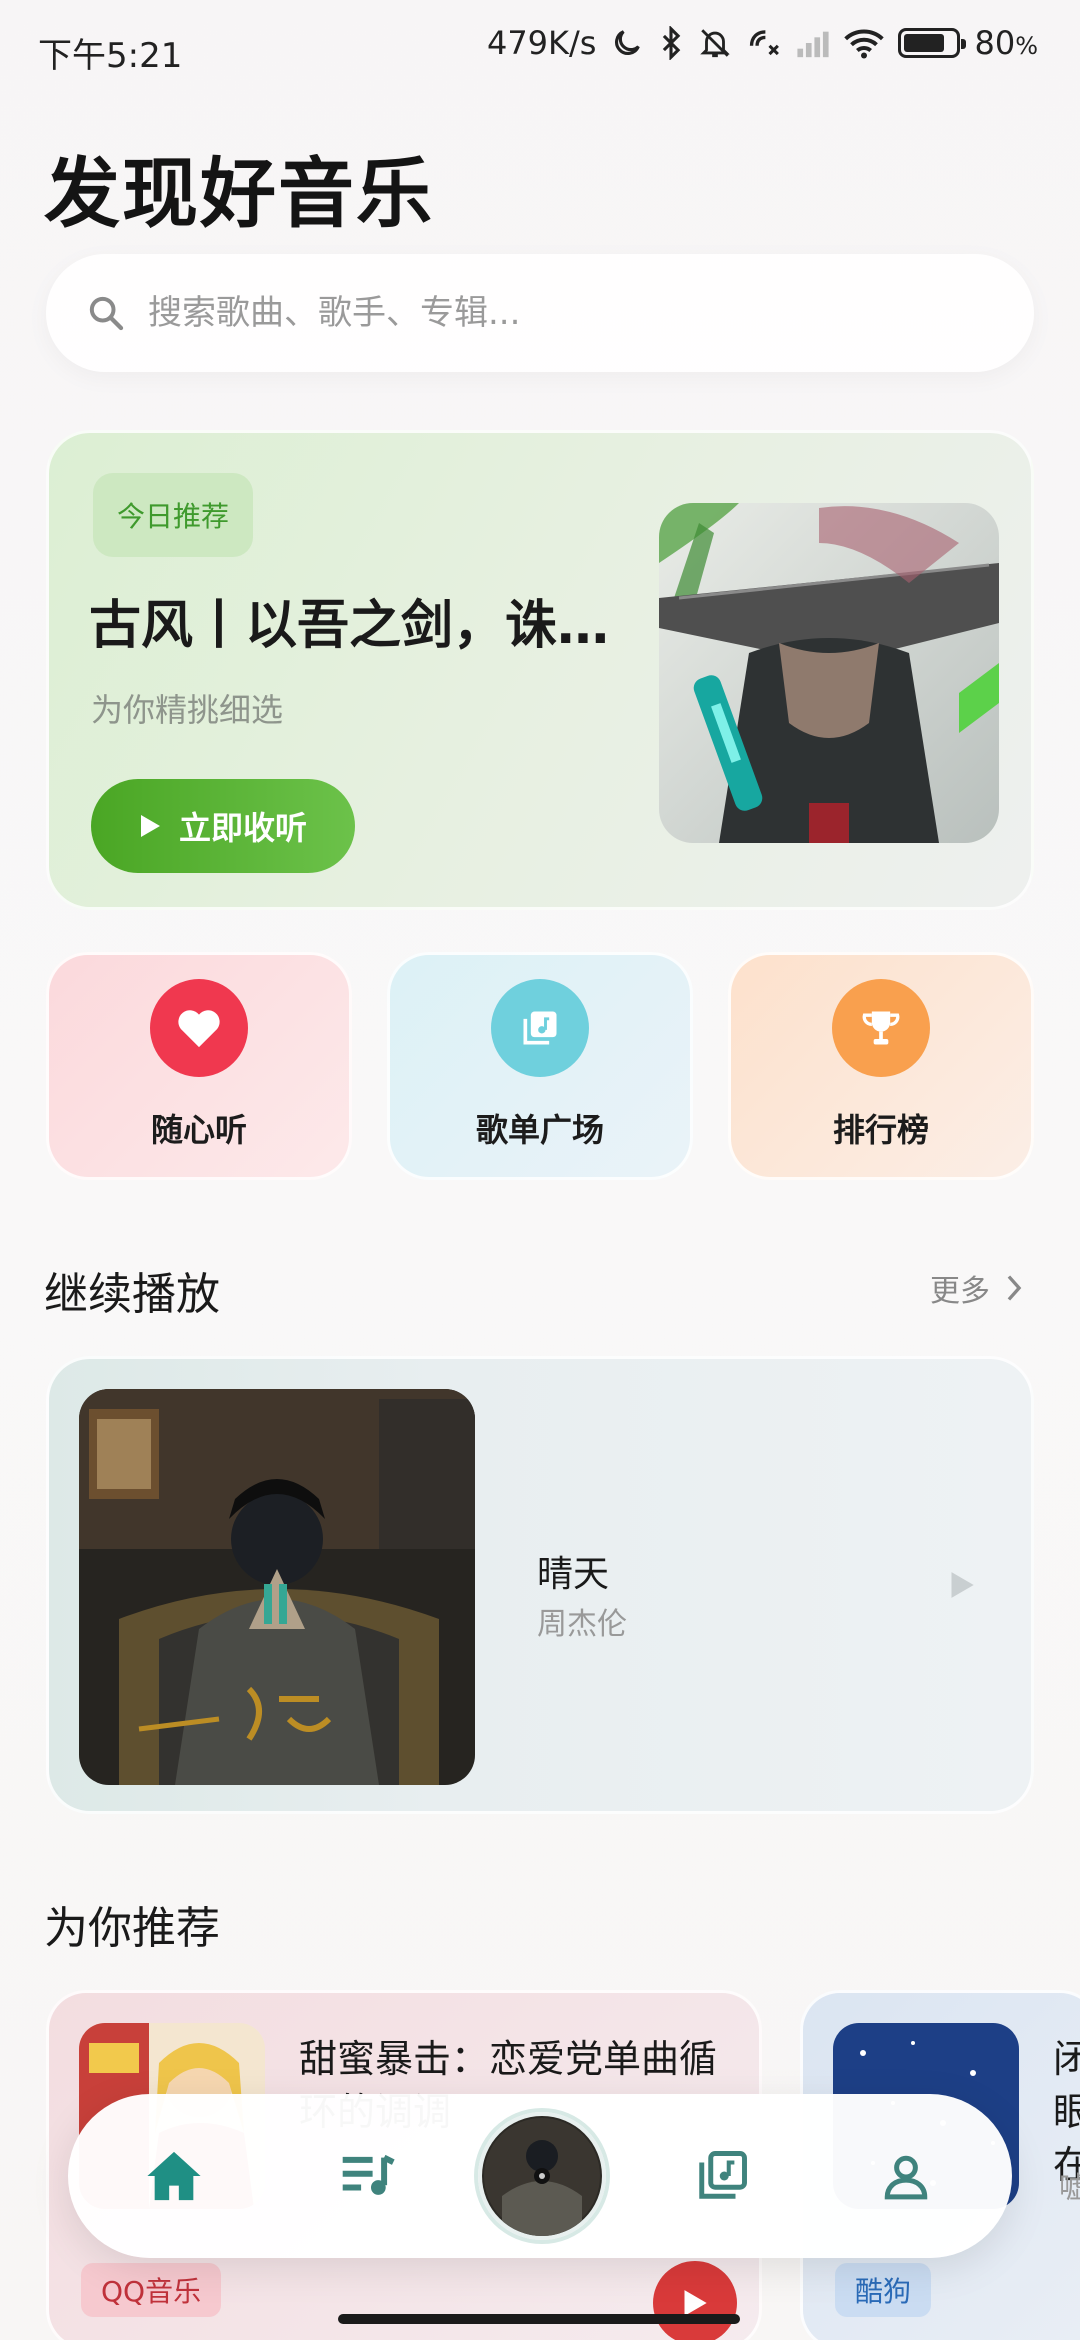 The image size is (1080, 2340). Describe the element at coordinates (199, 1028) in the screenshot. I see `heart-icon` at that location.